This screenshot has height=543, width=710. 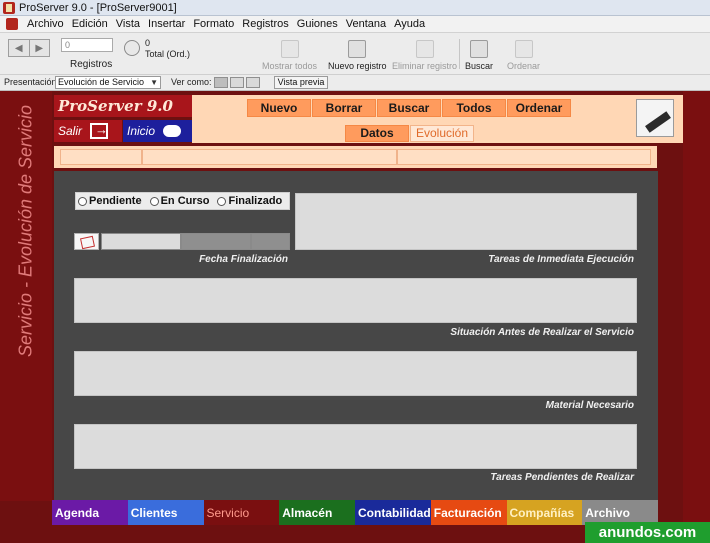 What do you see at coordinates (90, 512) in the screenshot?
I see `tab-agenda: Agenda` at bounding box center [90, 512].